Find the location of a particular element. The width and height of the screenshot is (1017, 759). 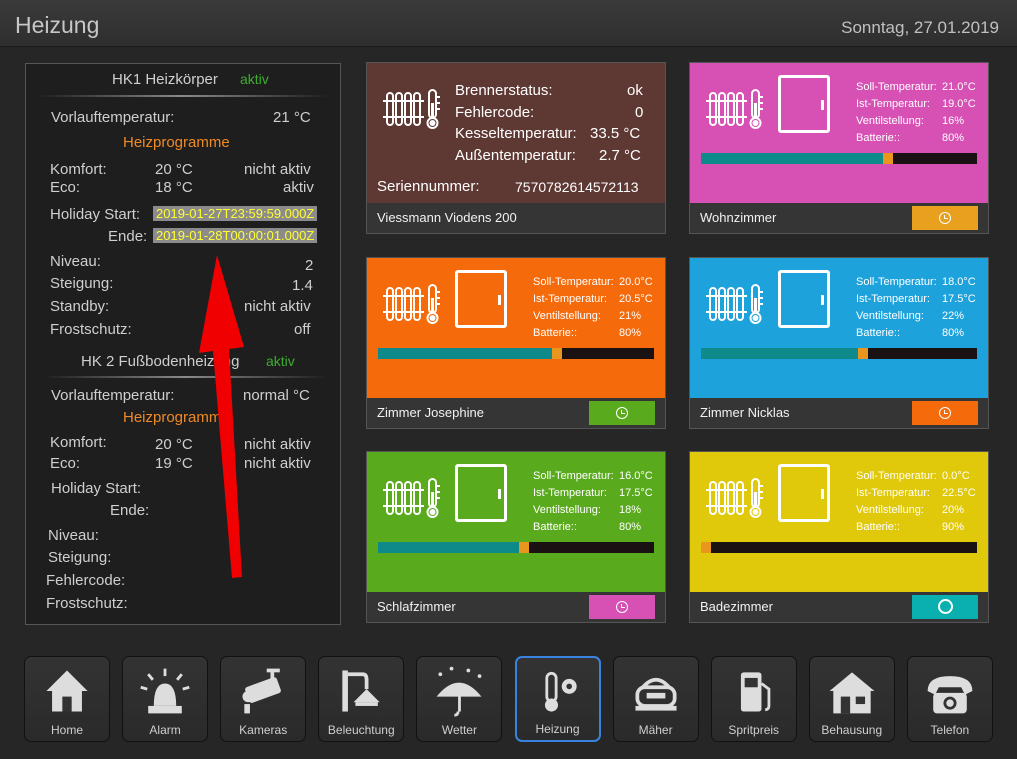

hk2-heizprogramme-link: Heizprogramme is located at coordinates (176, 417).